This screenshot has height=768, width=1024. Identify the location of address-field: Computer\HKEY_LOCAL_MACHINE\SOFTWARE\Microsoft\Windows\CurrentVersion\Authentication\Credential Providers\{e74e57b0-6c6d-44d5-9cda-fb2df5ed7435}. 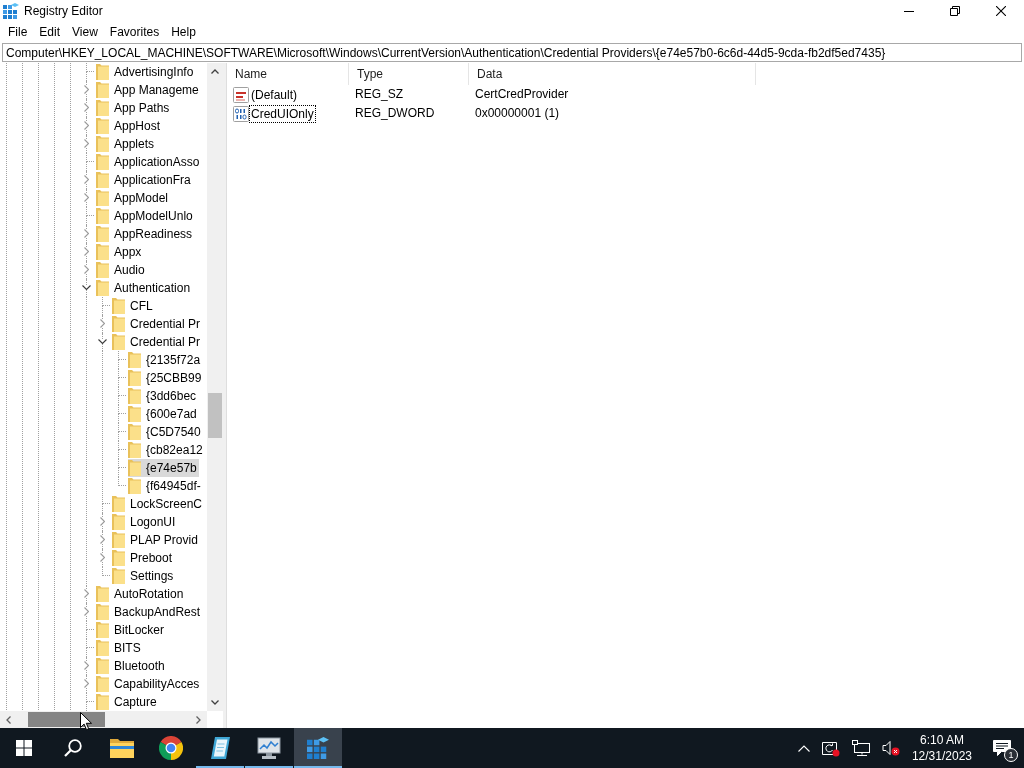
(512, 52).